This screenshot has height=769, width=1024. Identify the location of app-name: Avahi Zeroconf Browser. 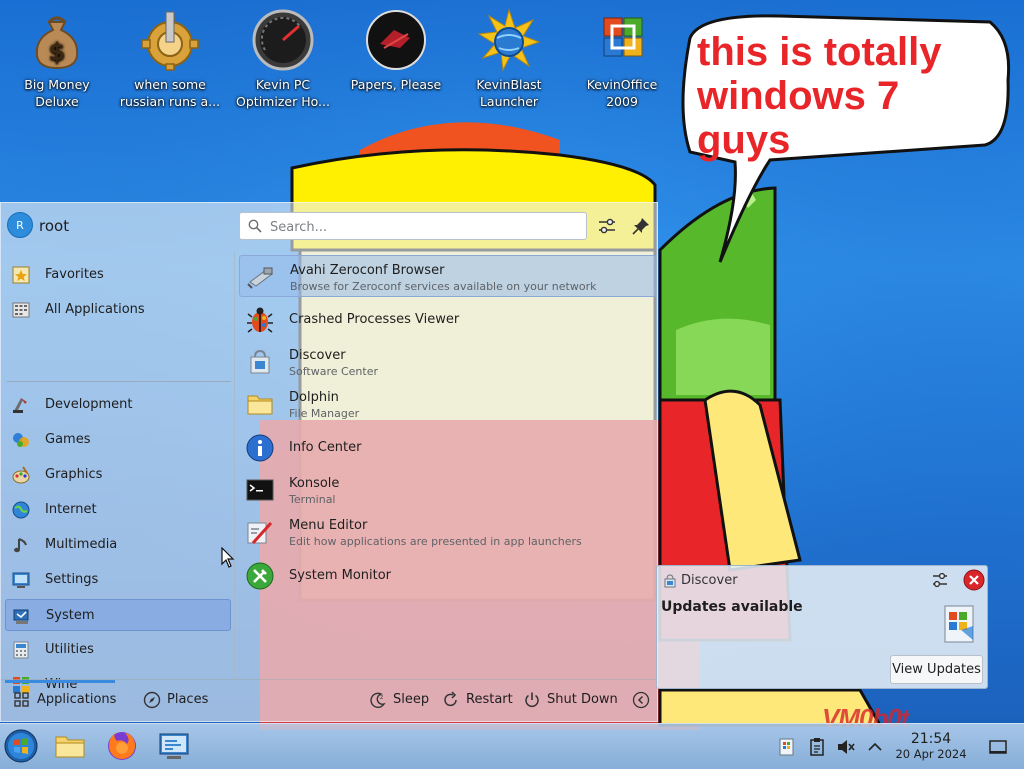
(367, 270).